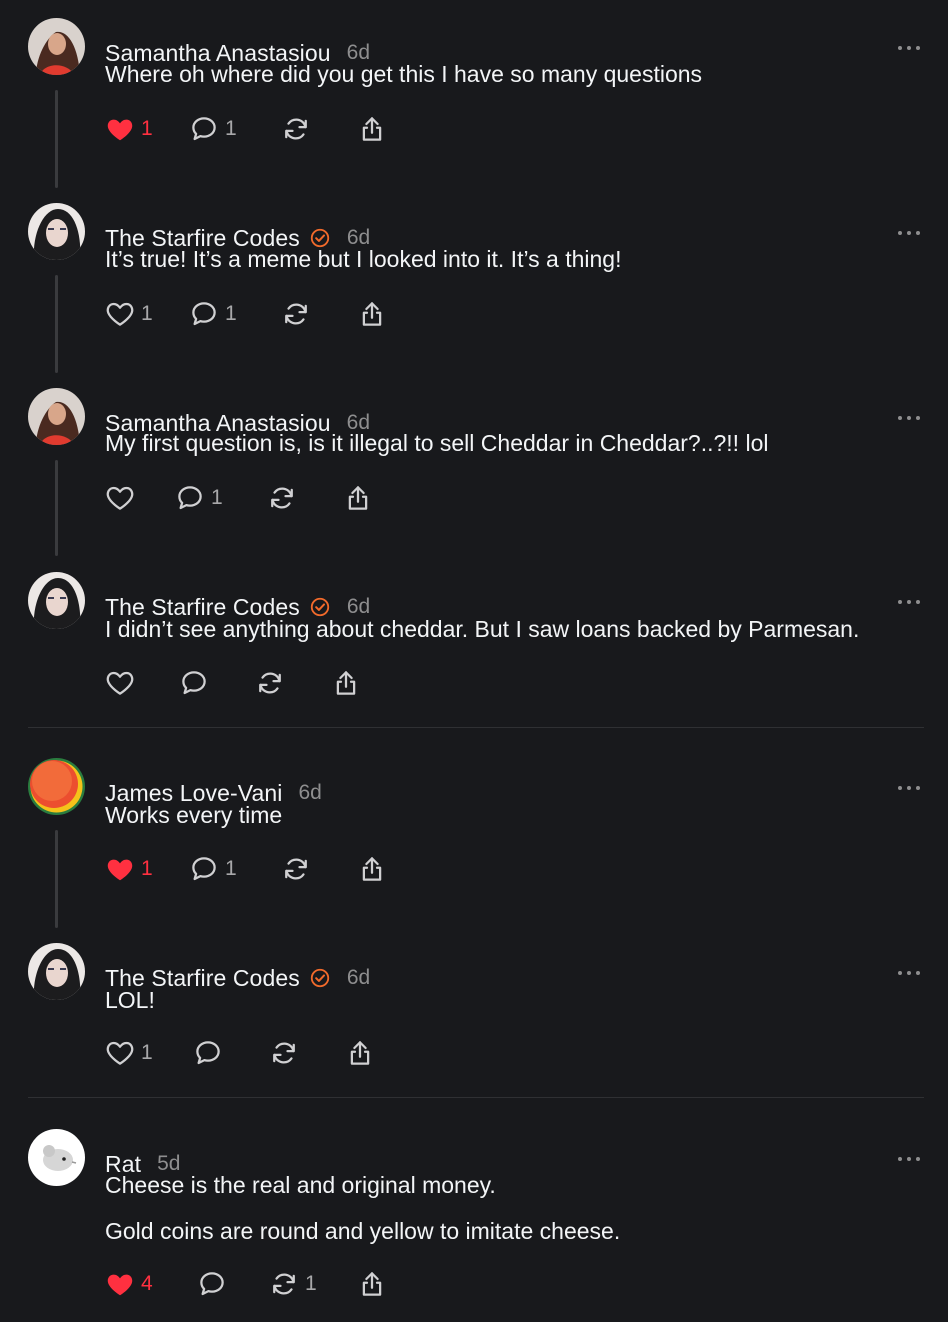  I want to click on like-count: 4, so click(147, 1283).